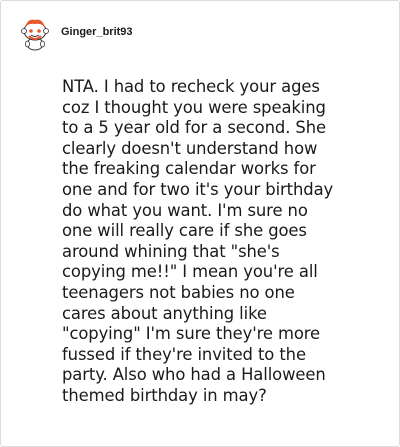  I want to click on reddit-snoo-avatar-icon, so click(35, 33).